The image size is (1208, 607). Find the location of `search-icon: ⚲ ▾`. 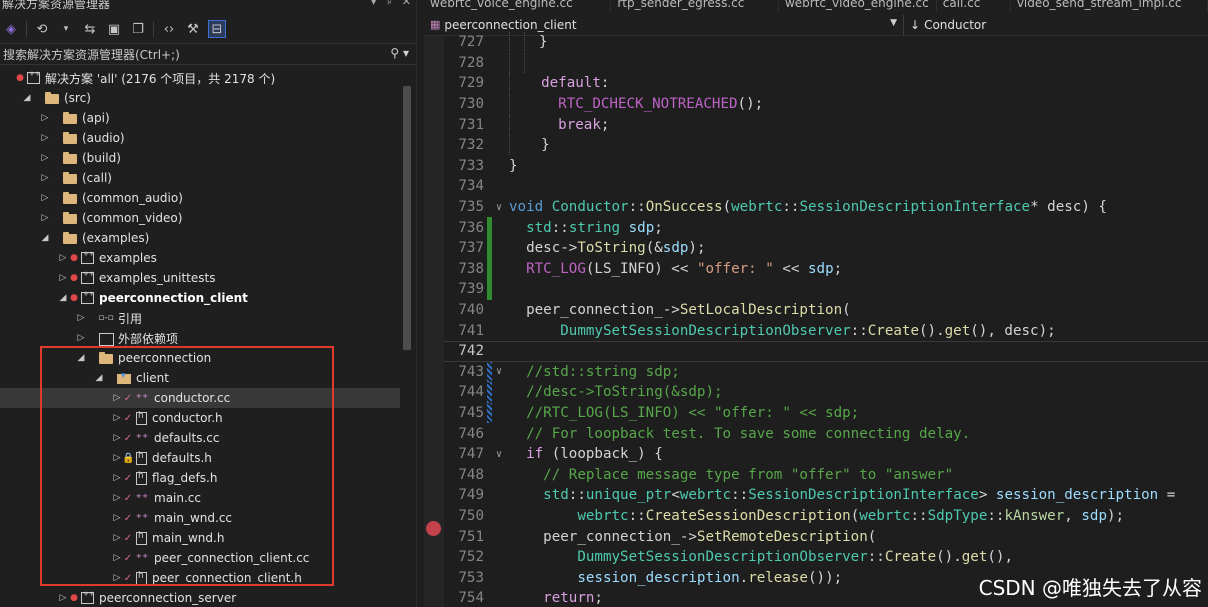

search-icon: ⚲ ▾ is located at coordinates (399, 53).